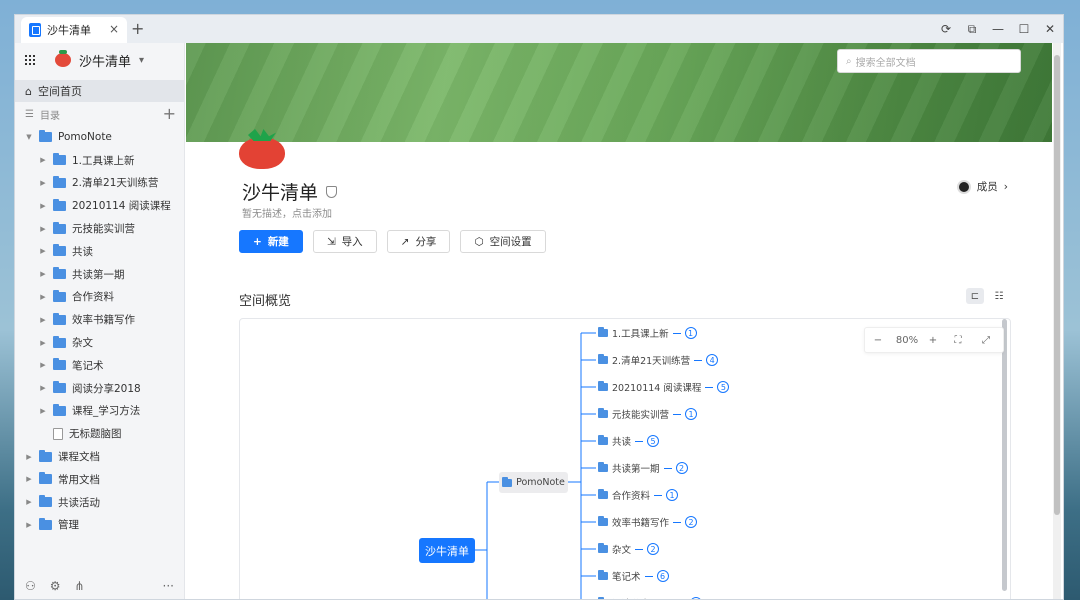 This screenshot has width=1080, height=600. Describe the element at coordinates (1005, 186) in the screenshot. I see `chevron-right-icon: ›` at that location.